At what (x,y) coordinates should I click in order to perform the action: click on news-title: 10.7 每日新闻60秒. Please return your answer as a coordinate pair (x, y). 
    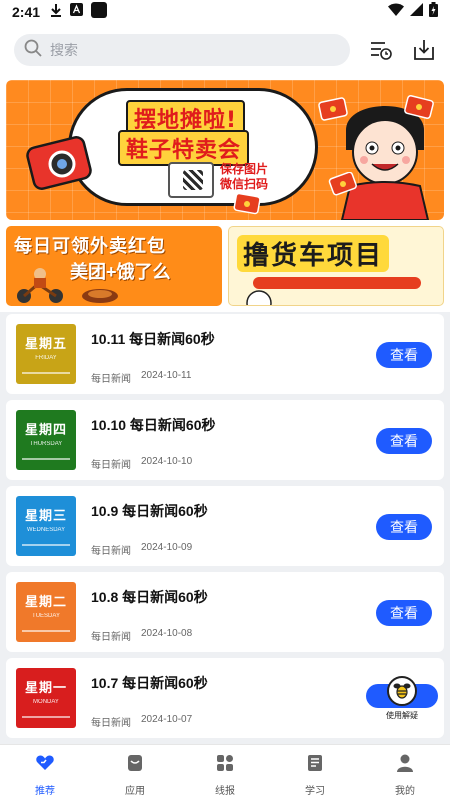
    Looking at the image, I should click on (149, 683).